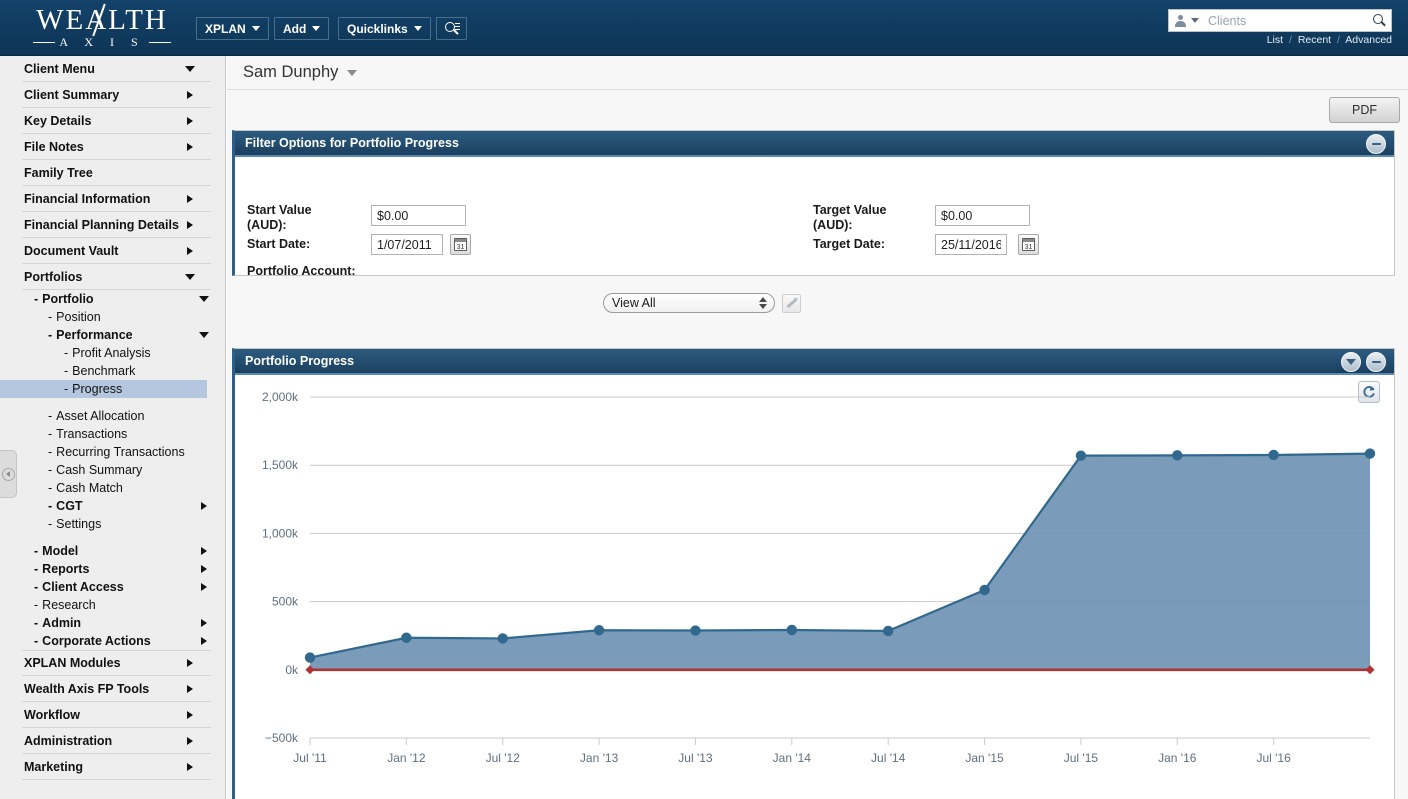 This screenshot has width=1408, height=799. Describe the element at coordinates (116, 69) in the screenshot. I see `sidebar-item-client-menu: Client Menu` at that location.